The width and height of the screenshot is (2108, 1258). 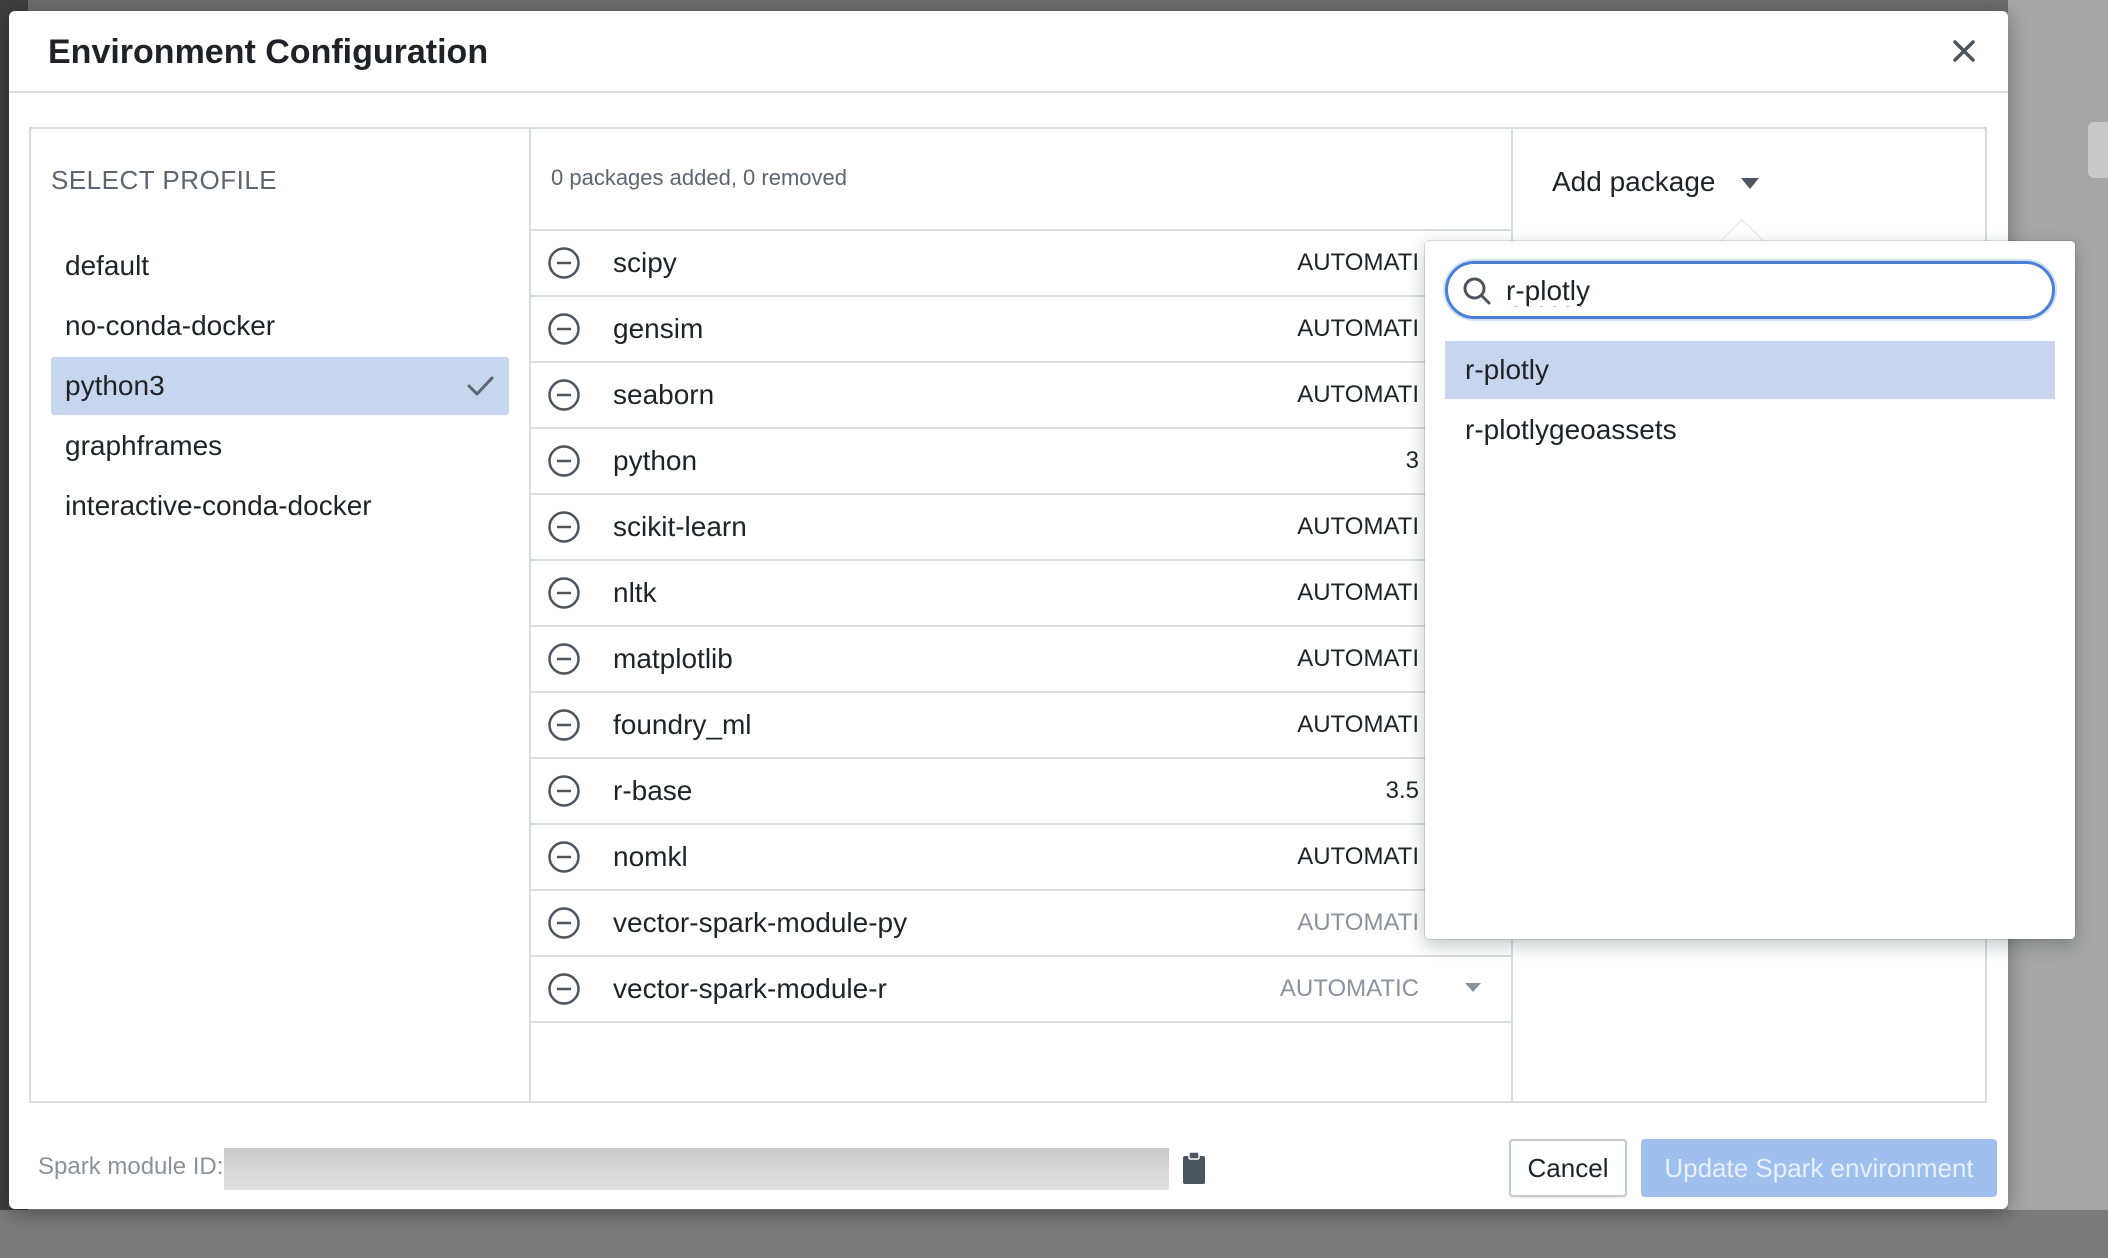 What do you see at coordinates (1568, 1168) in the screenshot?
I see `cancel-button: Cancel` at bounding box center [1568, 1168].